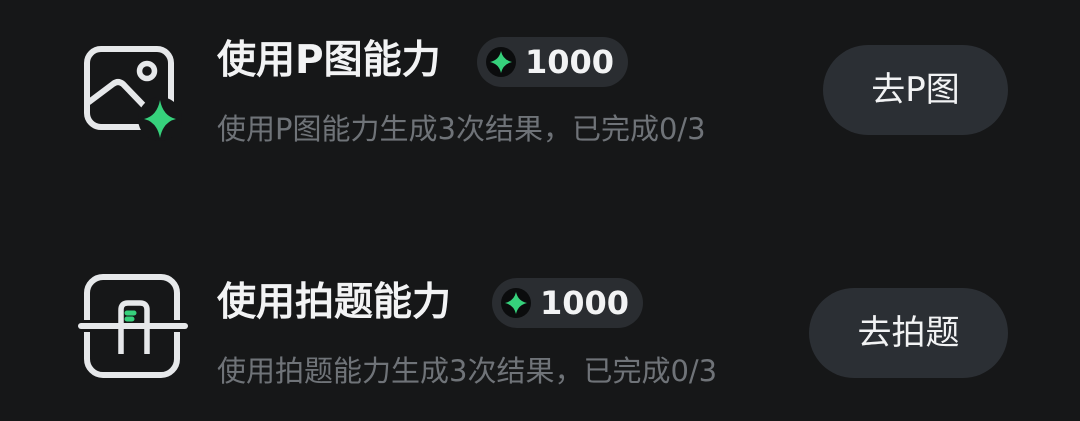 The height and width of the screenshot is (421, 1080). What do you see at coordinates (461, 129) in the screenshot?
I see `task-description: 使用P图能力生成3次结果，已完成0/3` at bounding box center [461, 129].